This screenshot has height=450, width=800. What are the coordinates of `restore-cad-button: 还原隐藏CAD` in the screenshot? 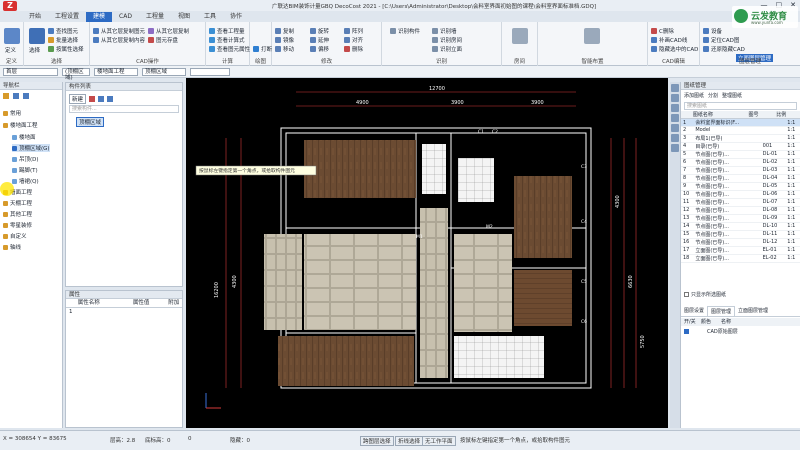 It's located at (724, 49).